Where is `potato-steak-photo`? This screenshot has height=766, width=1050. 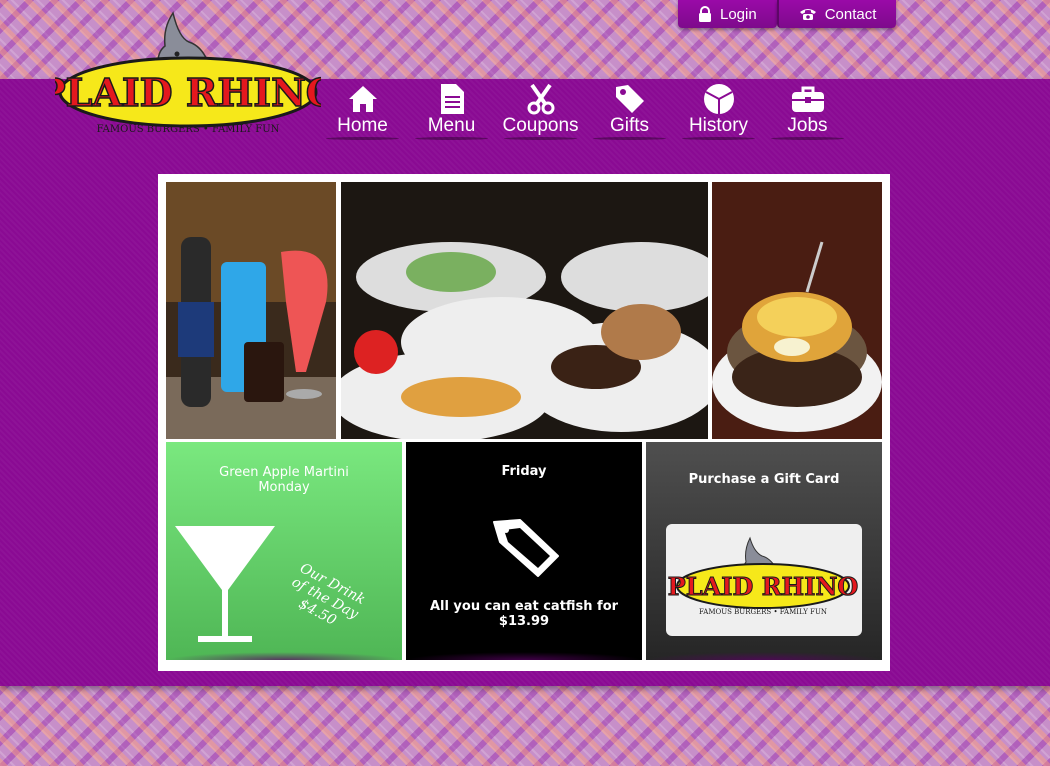 potato-steak-photo is located at coordinates (797, 310).